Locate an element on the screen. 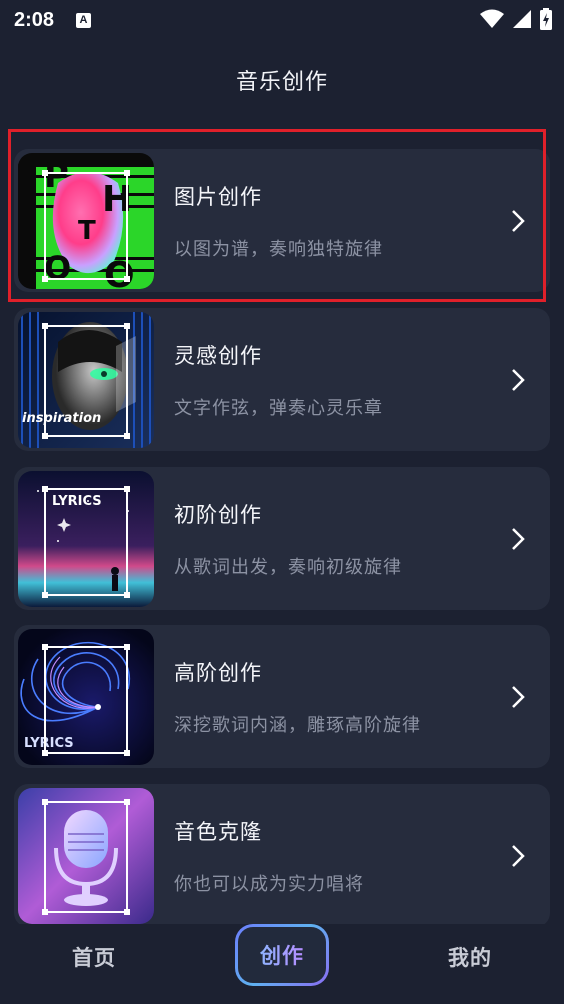 This screenshot has height=1004, width=564. card-advanced-creation: LYRICS 高阶创作 深挖歌词内涵，雕琢高阶旋律 is located at coordinates (282, 696).